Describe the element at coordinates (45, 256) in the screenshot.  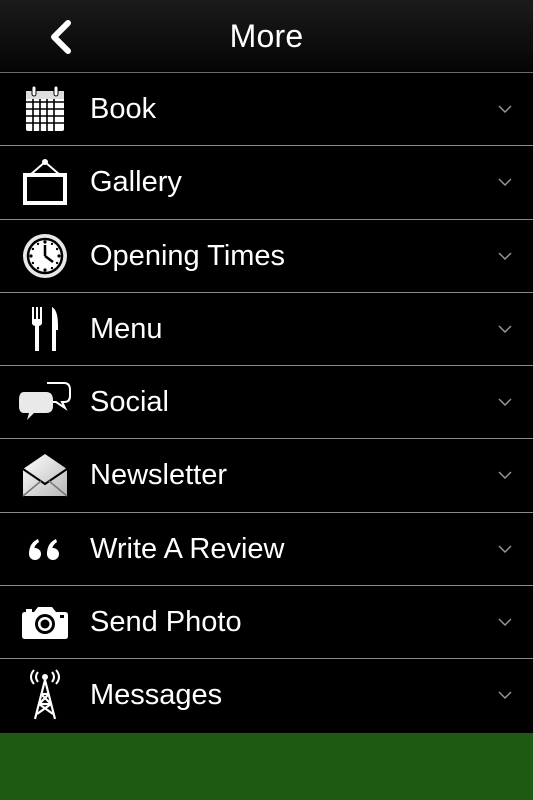
I see `clock-icon` at that location.